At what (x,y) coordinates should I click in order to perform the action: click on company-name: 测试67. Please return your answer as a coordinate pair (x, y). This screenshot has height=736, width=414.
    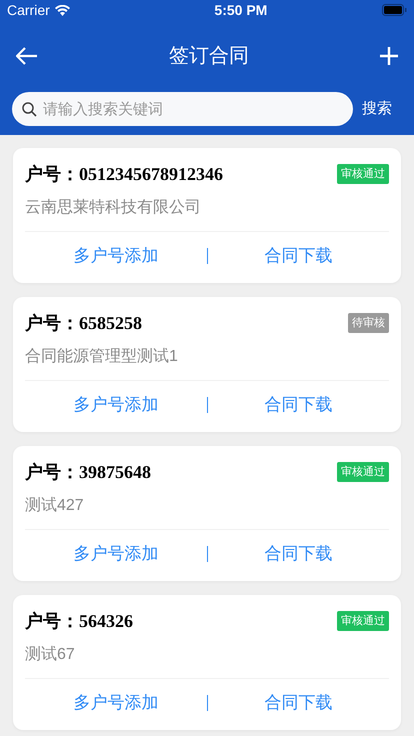
    Looking at the image, I should click on (50, 654).